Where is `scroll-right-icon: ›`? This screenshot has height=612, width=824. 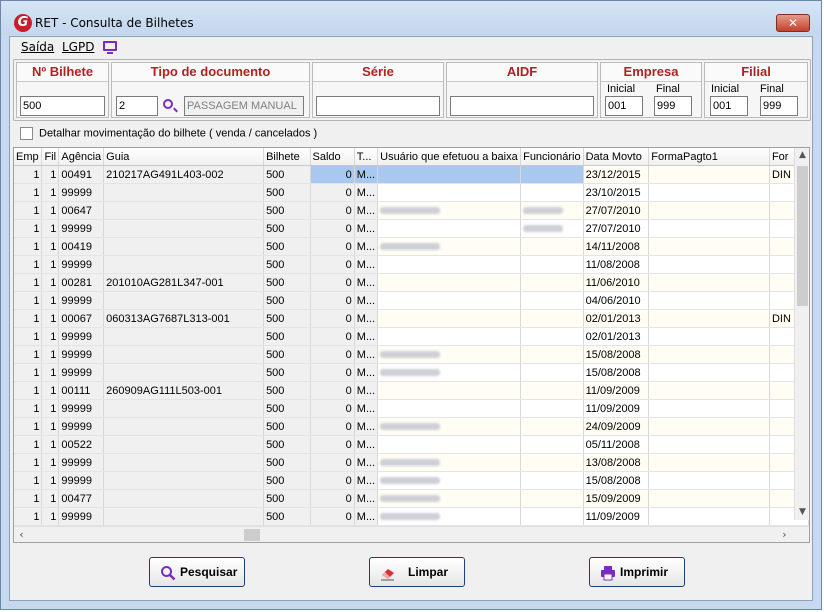
scroll-right-icon: › is located at coordinates (784, 534).